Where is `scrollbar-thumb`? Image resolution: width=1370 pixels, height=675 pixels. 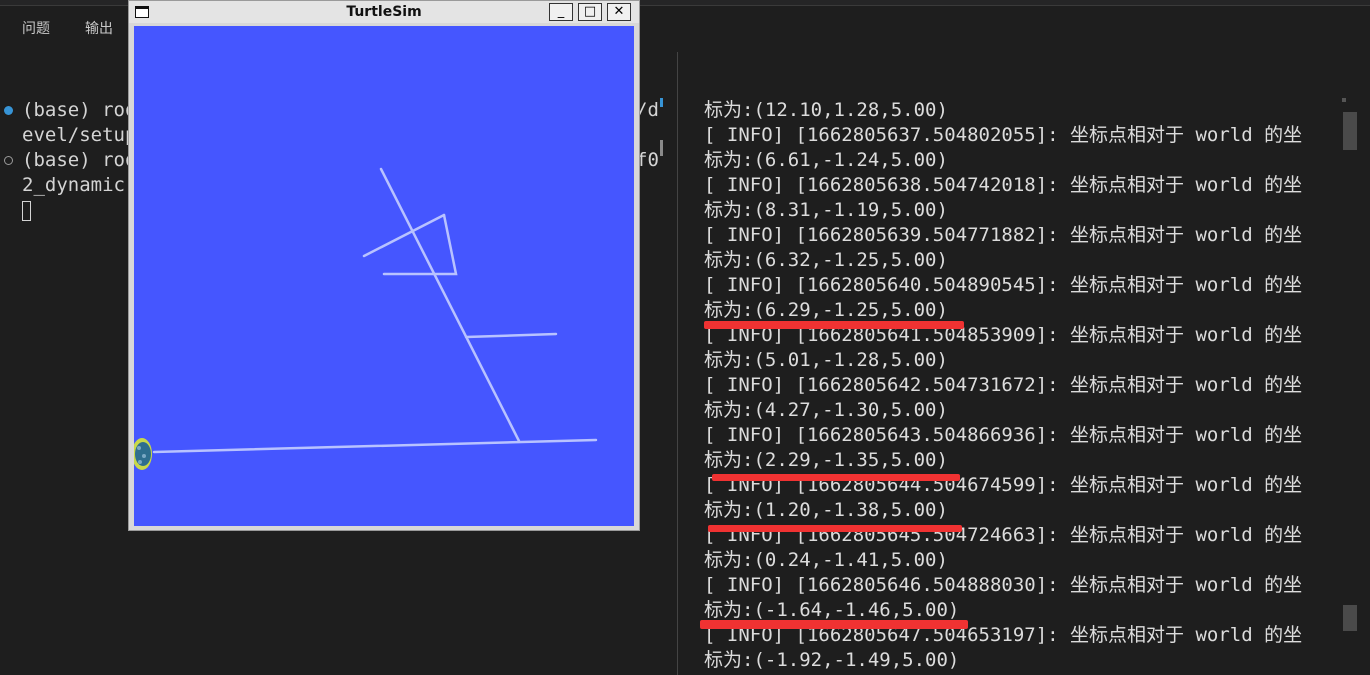 scrollbar-thumb is located at coordinates (1350, 618).